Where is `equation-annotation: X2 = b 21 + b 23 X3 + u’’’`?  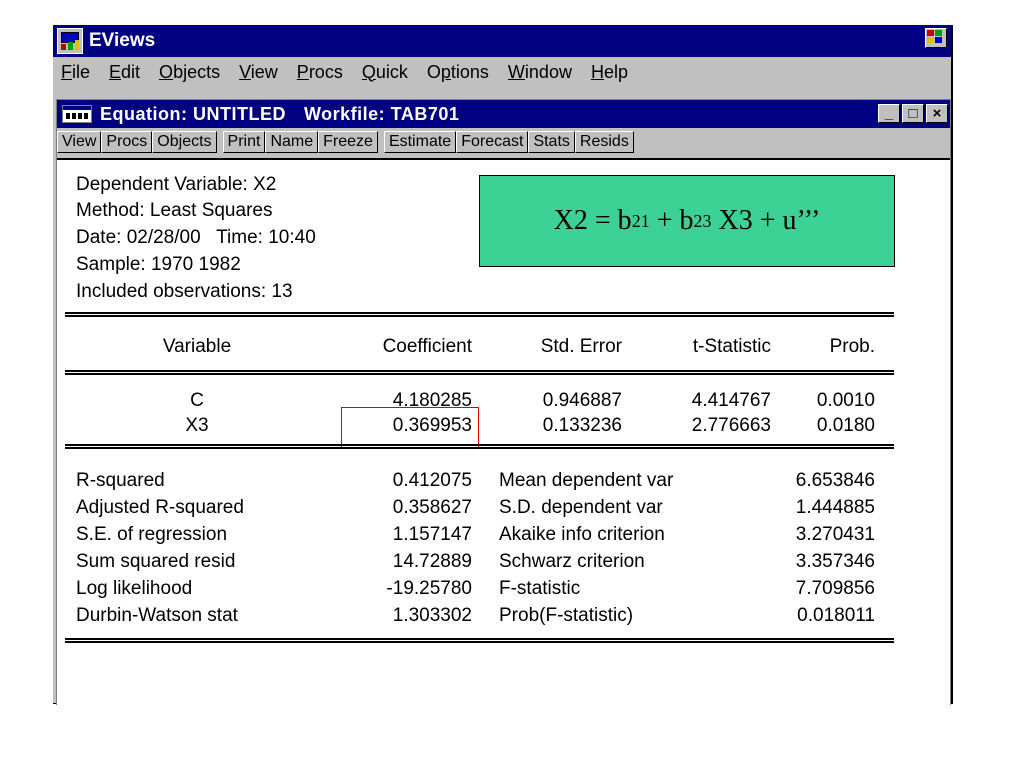 equation-annotation: X2 = b 21 + b 23 X3 + u’’’ is located at coordinates (687, 221).